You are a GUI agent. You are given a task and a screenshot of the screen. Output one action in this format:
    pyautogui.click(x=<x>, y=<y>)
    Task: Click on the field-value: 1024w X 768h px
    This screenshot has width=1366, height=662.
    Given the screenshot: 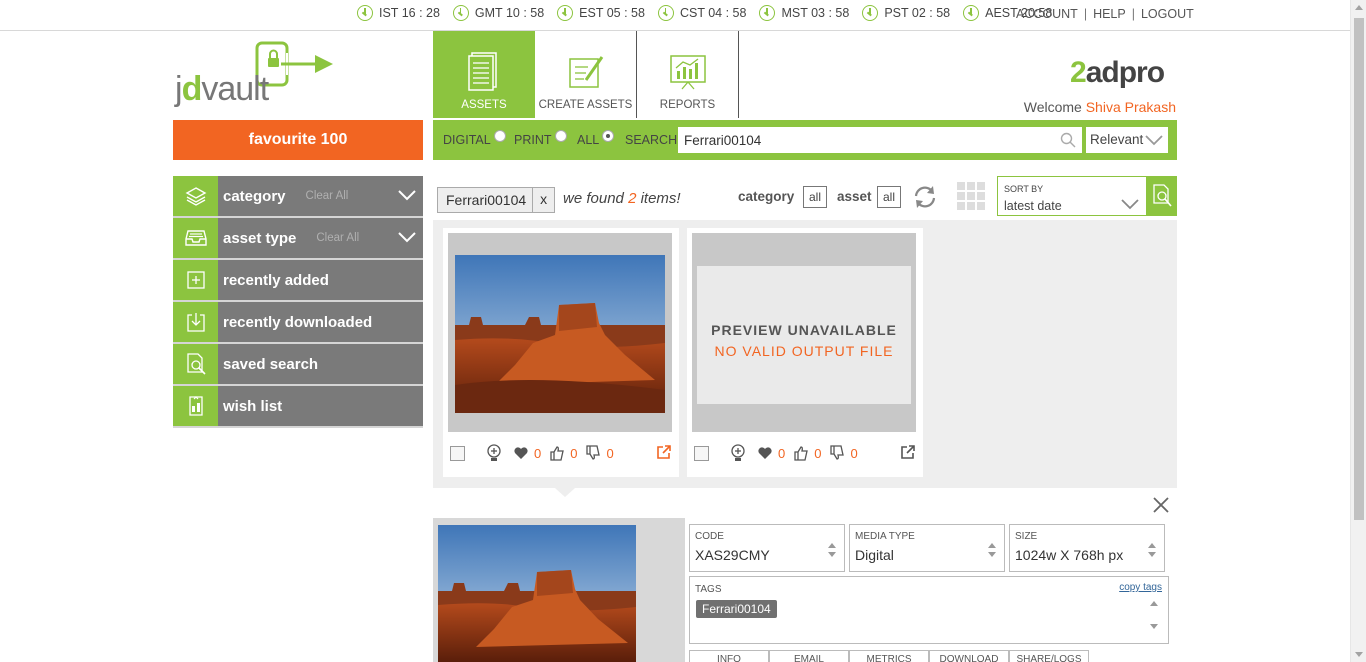 What is the action you would take?
    pyautogui.click(x=1069, y=555)
    